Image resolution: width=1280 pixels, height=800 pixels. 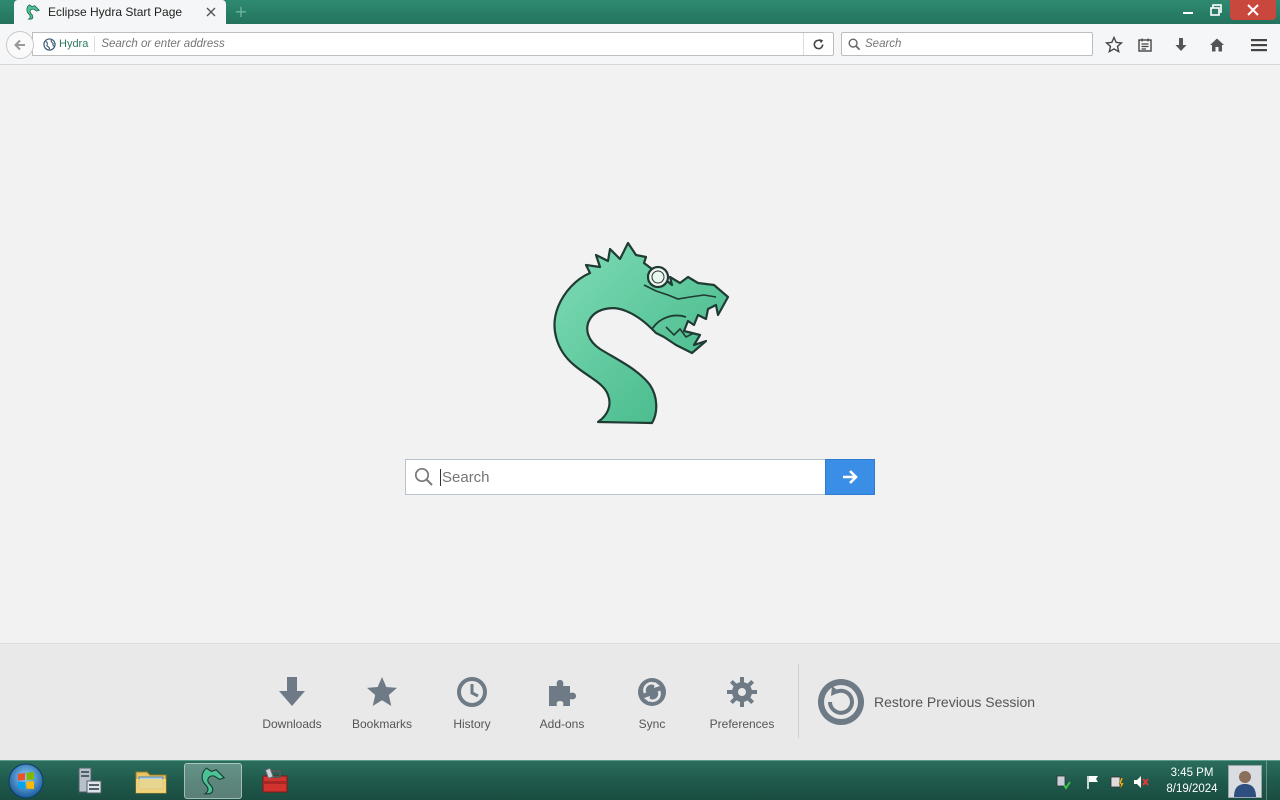 What do you see at coordinates (1273, 780) in the screenshot?
I see `show-desktop-button` at bounding box center [1273, 780].